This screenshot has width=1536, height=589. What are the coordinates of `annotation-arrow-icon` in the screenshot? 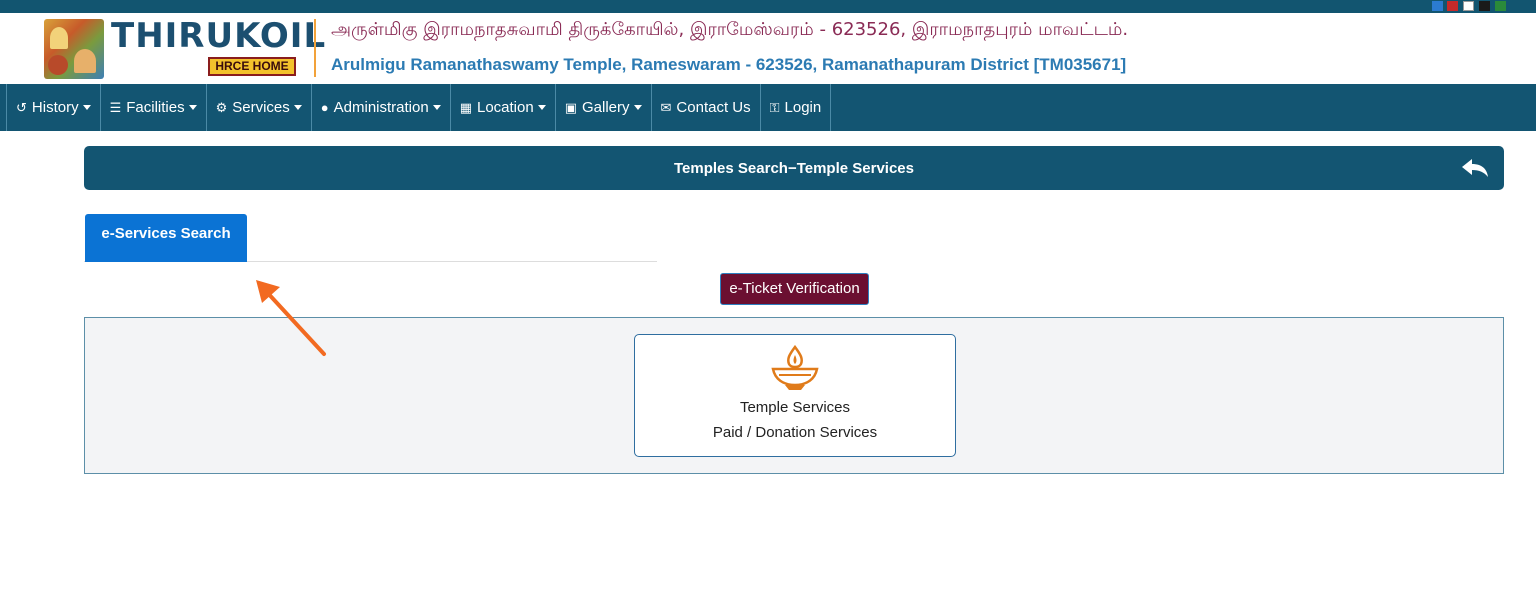 It's located at (291, 318).